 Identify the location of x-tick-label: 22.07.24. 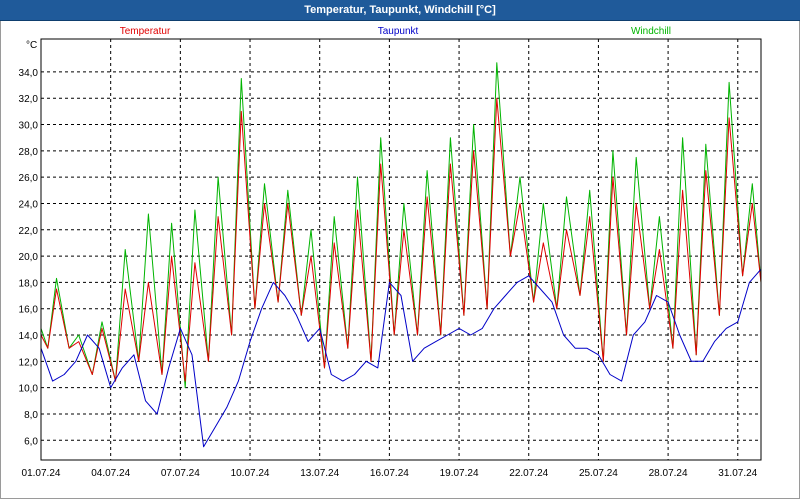
(528, 473).